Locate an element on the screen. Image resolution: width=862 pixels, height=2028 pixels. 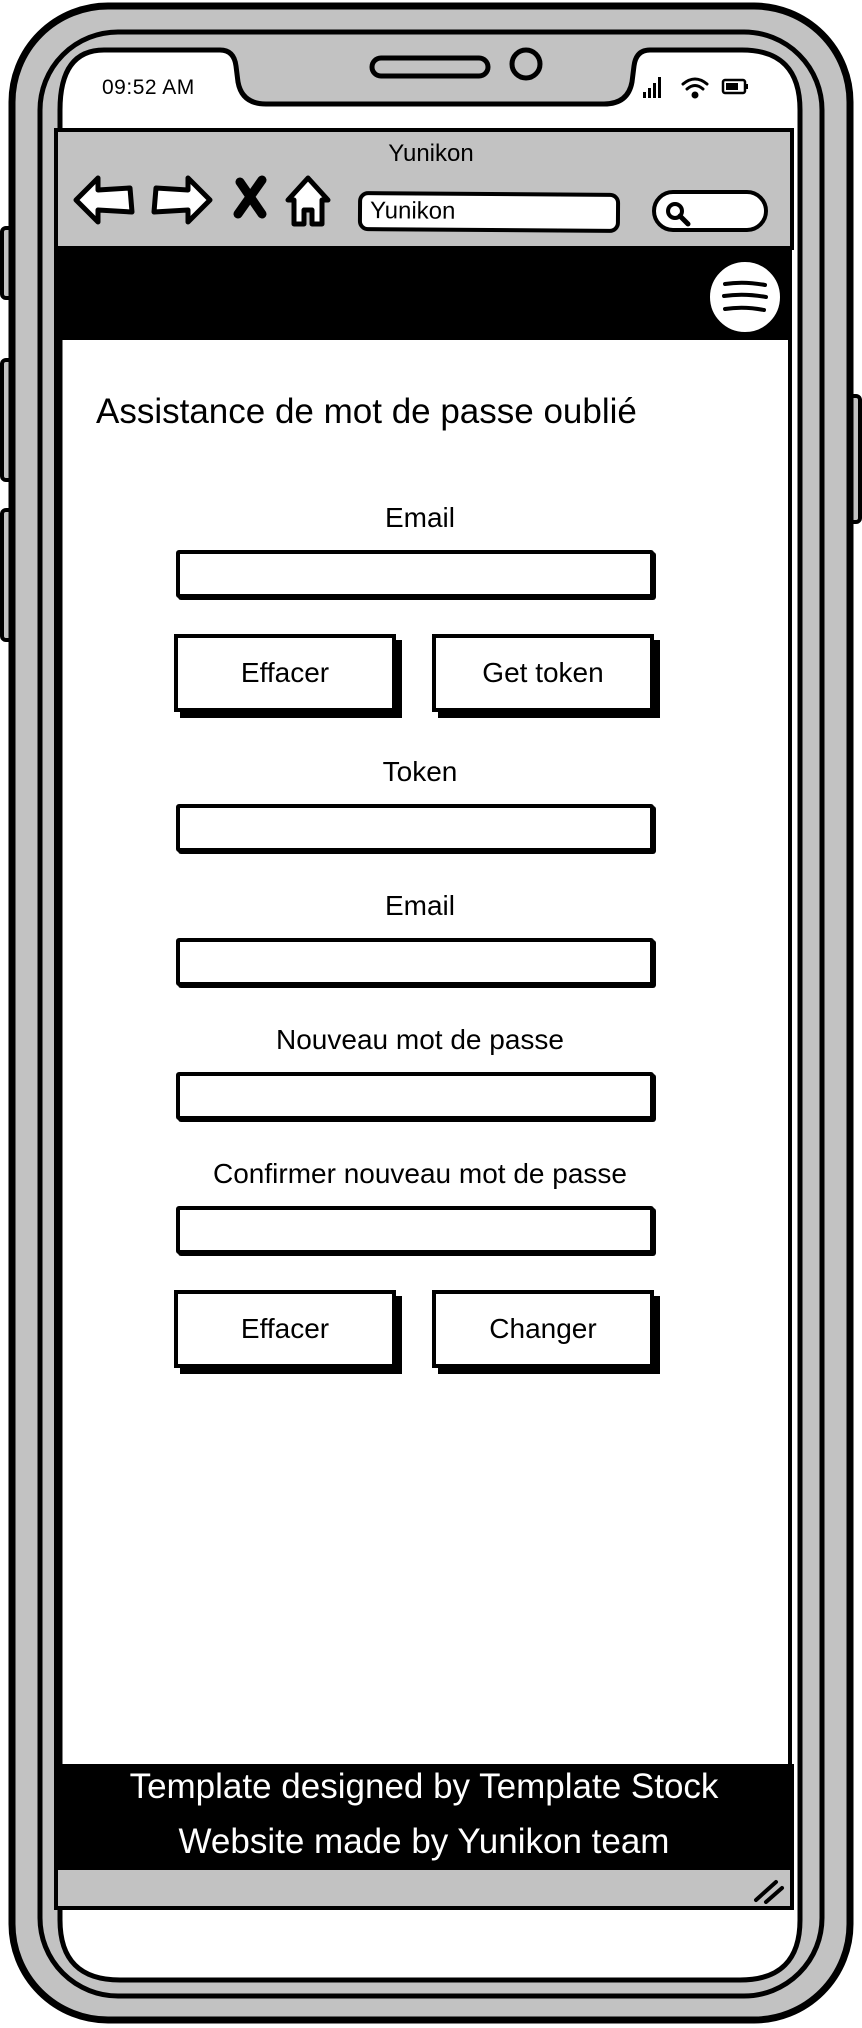
wifi-icon is located at coordinates (695, 88).